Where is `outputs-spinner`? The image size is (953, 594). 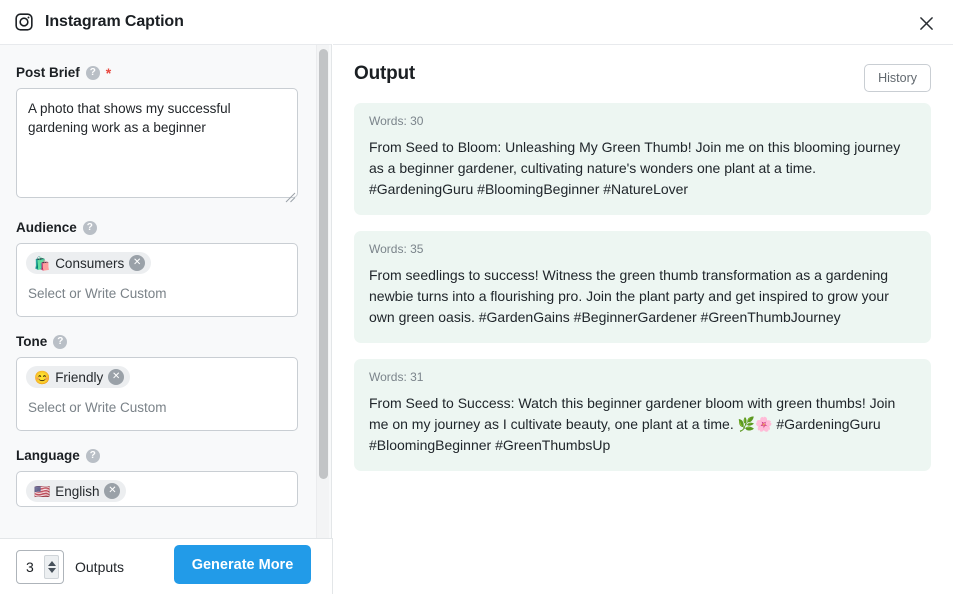 outputs-spinner is located at coordinates (51, 566).